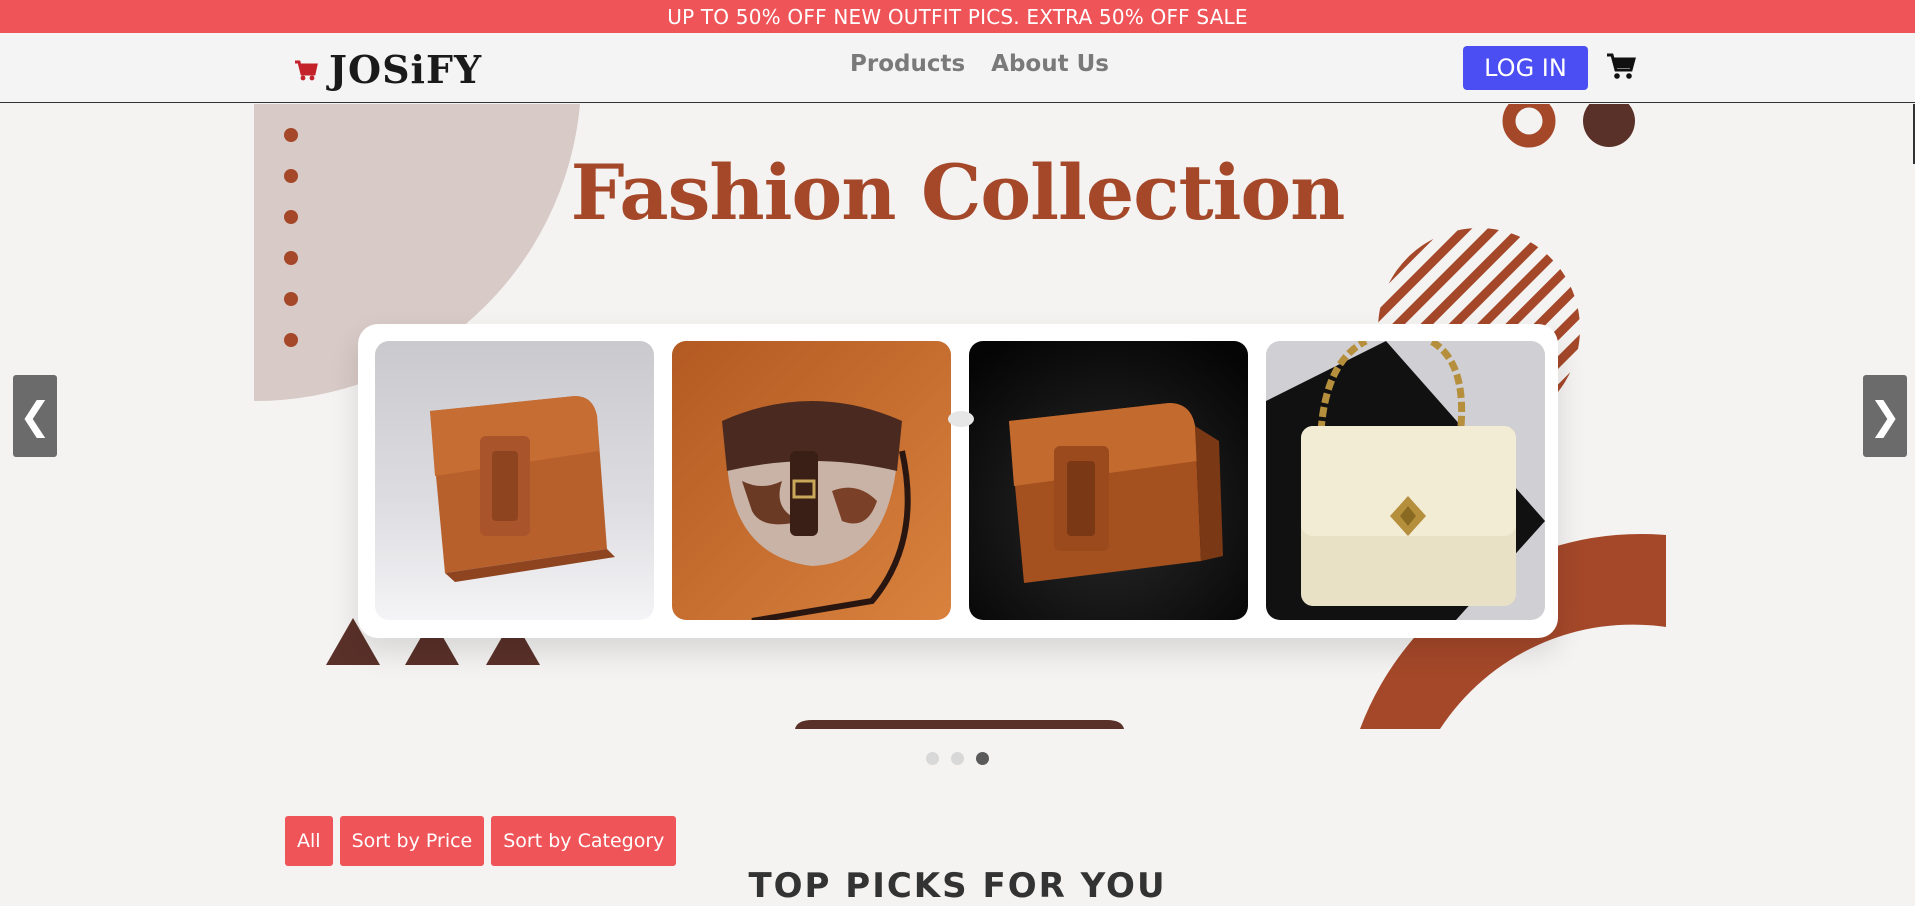 The image size is (1915, 906). I want to click on product-image-tan-bag, so click(514, 480).